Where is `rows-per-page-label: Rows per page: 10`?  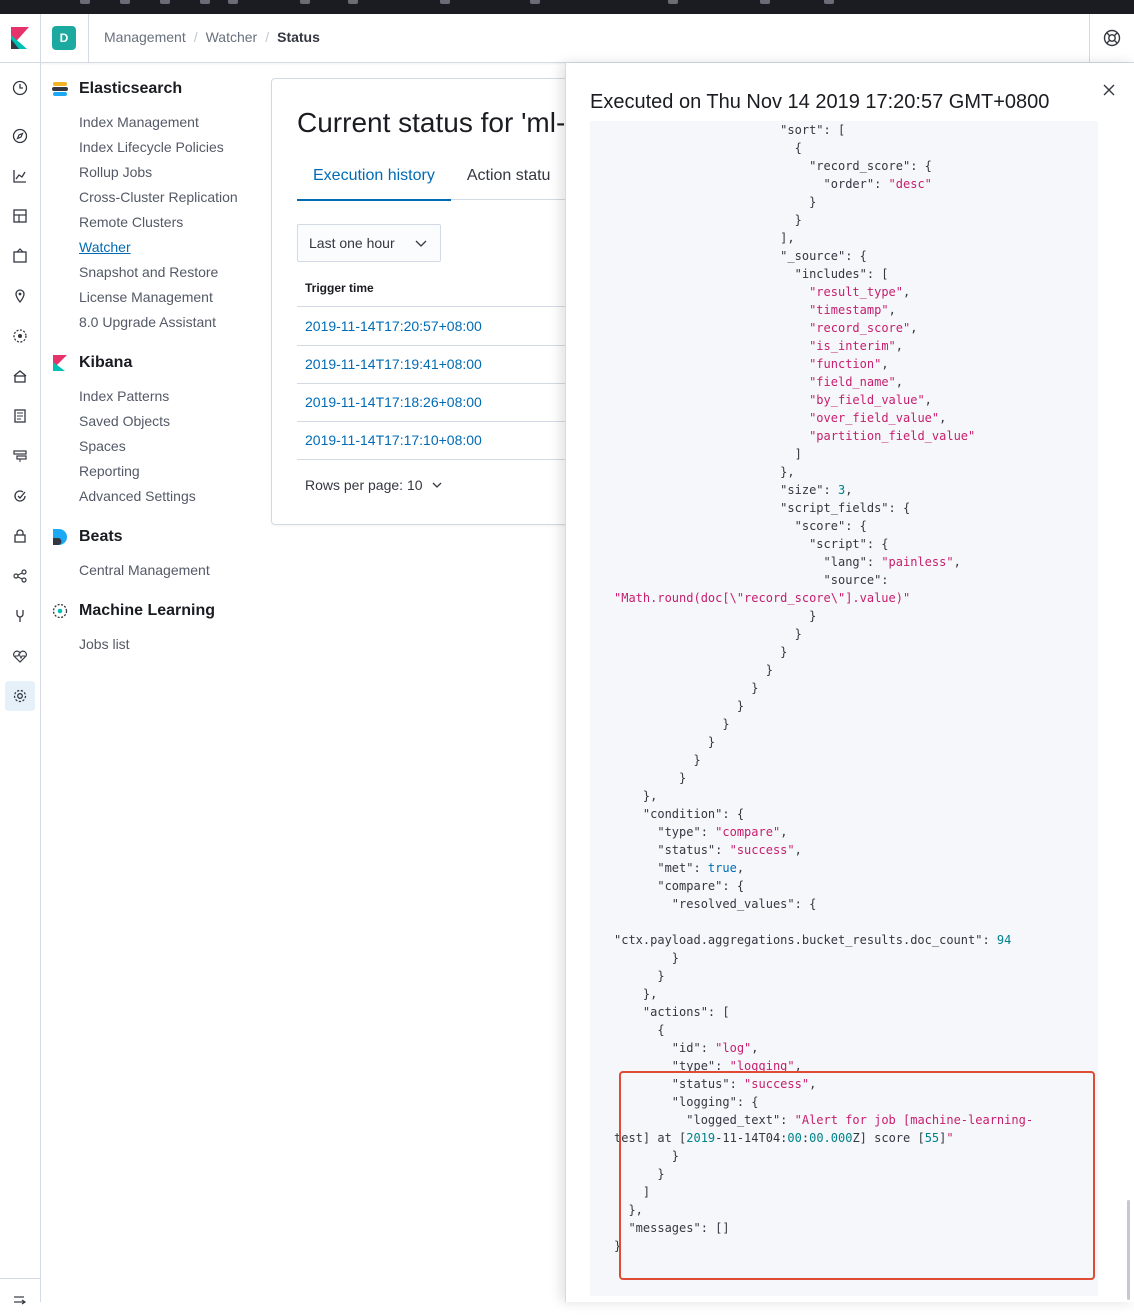
rows-per-page-label: Rows per page: 10 is located at coordinates (364, 485).